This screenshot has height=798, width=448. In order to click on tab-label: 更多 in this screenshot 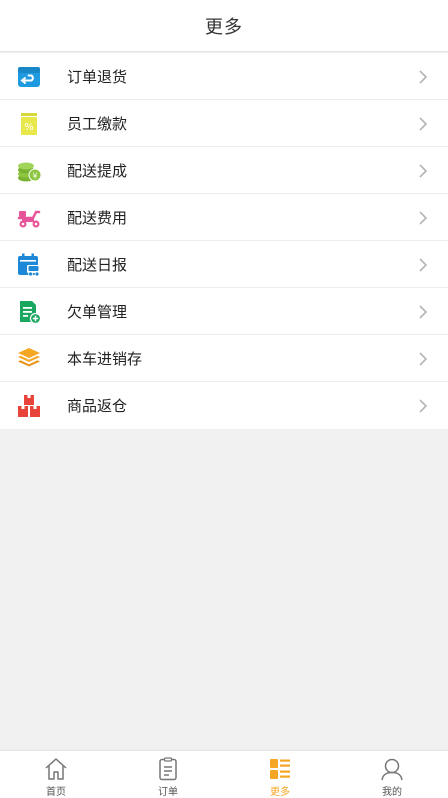, I will do `click(280, 792)`.